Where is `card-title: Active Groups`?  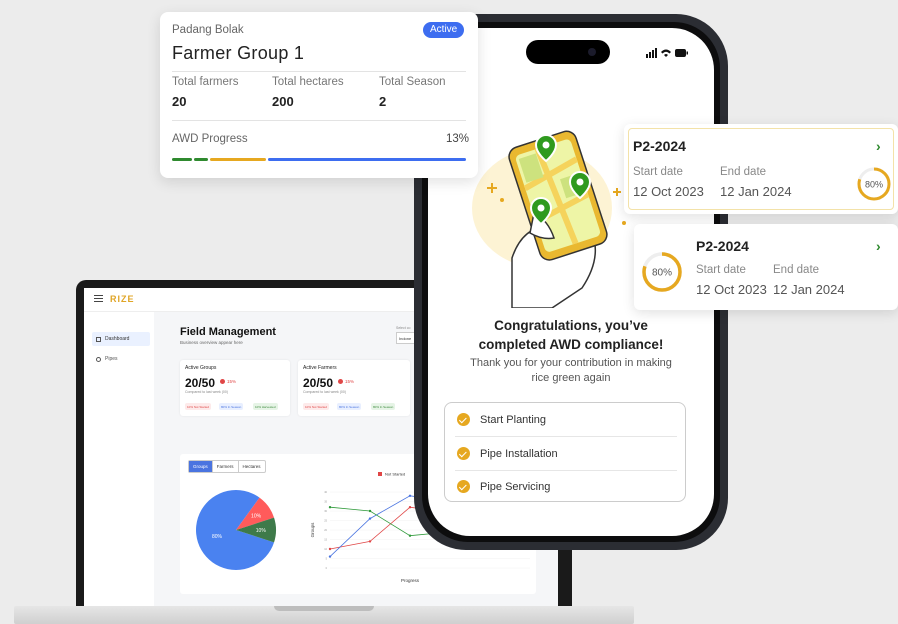
card-title: Active Groups is located at coordinates (201, 368).